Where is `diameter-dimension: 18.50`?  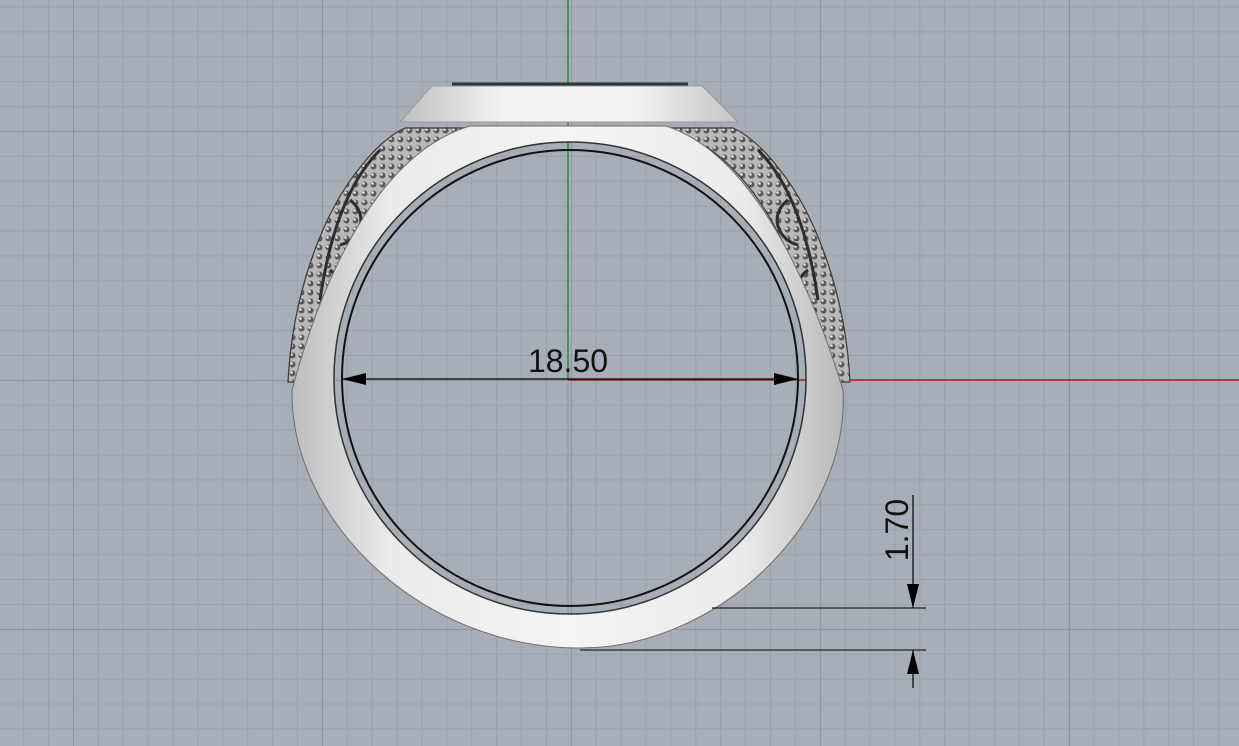 diameter-dimension: 18.50 is located at coordinates (570, 364).